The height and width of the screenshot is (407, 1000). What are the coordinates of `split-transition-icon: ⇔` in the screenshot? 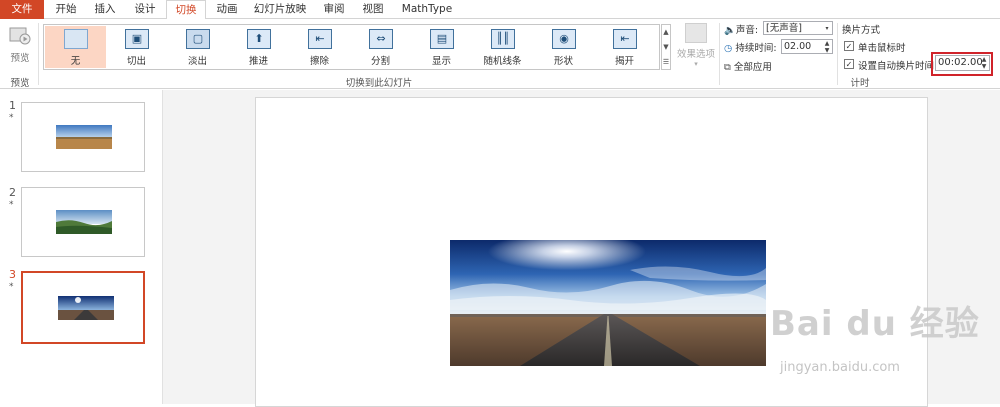 It's located at (381, 39).